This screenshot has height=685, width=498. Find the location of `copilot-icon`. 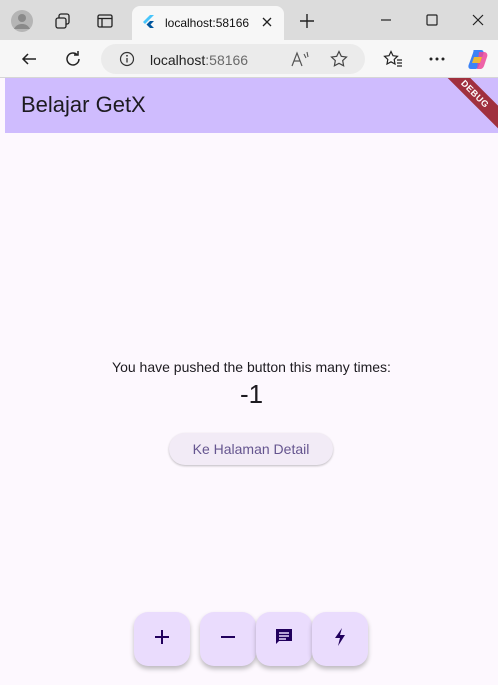

copilot-icon is located at coordinates (478, 59).